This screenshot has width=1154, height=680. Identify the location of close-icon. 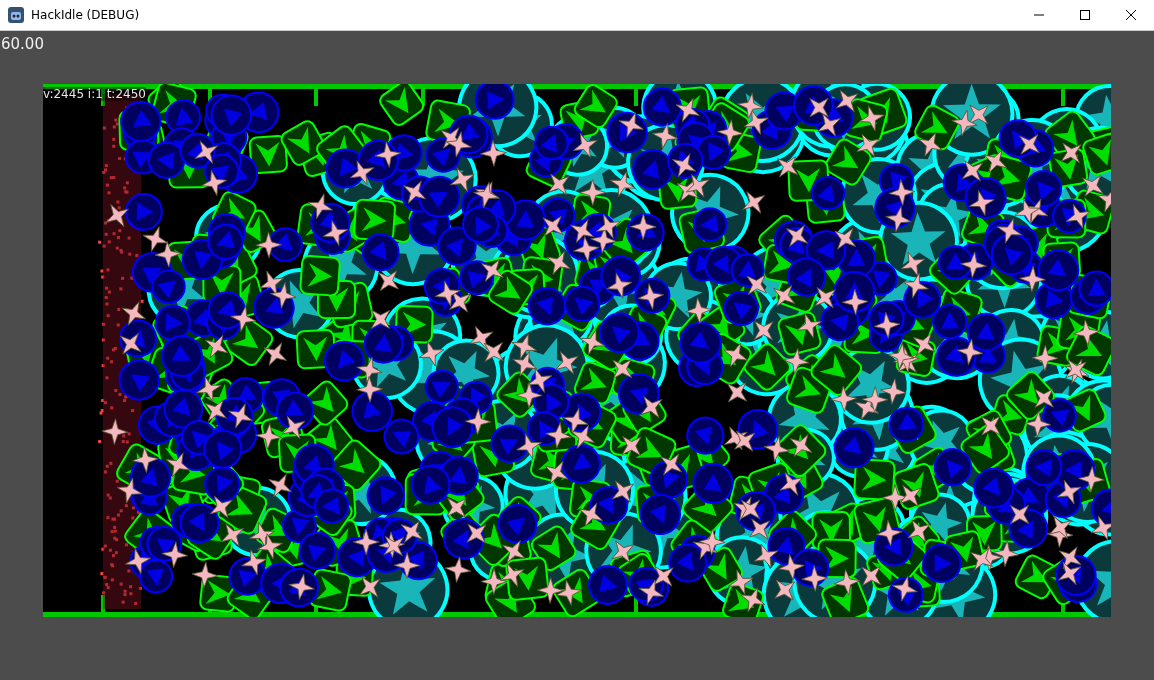
(1131, 15).